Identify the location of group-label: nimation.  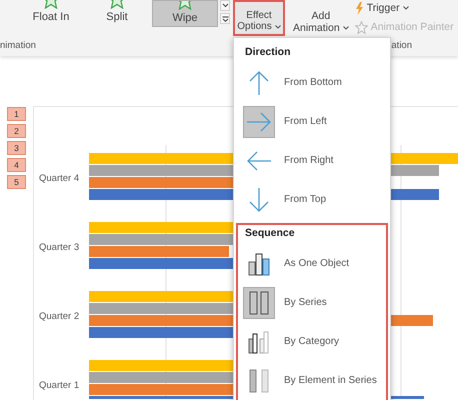
(18, 46).